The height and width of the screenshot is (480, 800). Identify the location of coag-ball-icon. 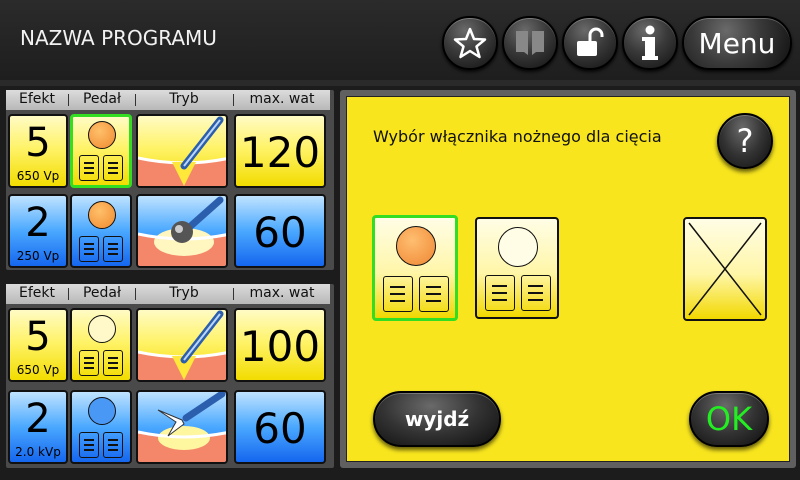
(182, 231).